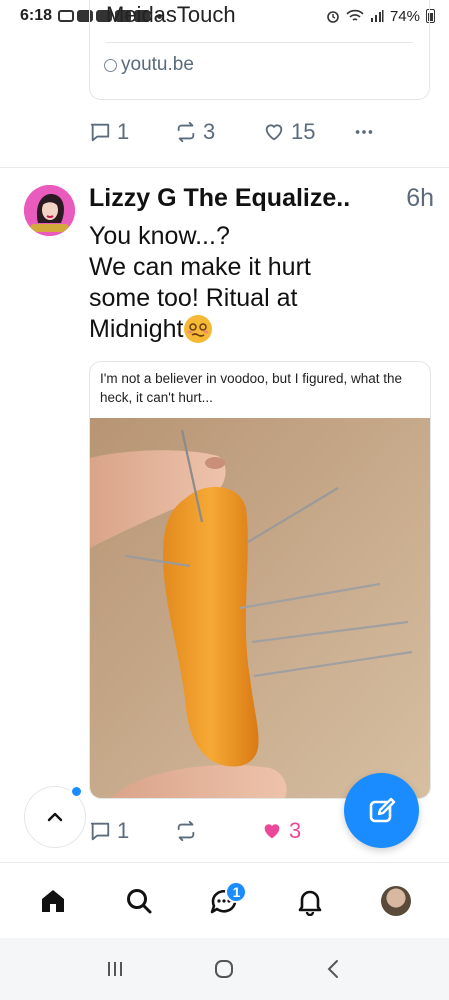  I want to click on link-domain-text: youtu.be, so click(157, 64).